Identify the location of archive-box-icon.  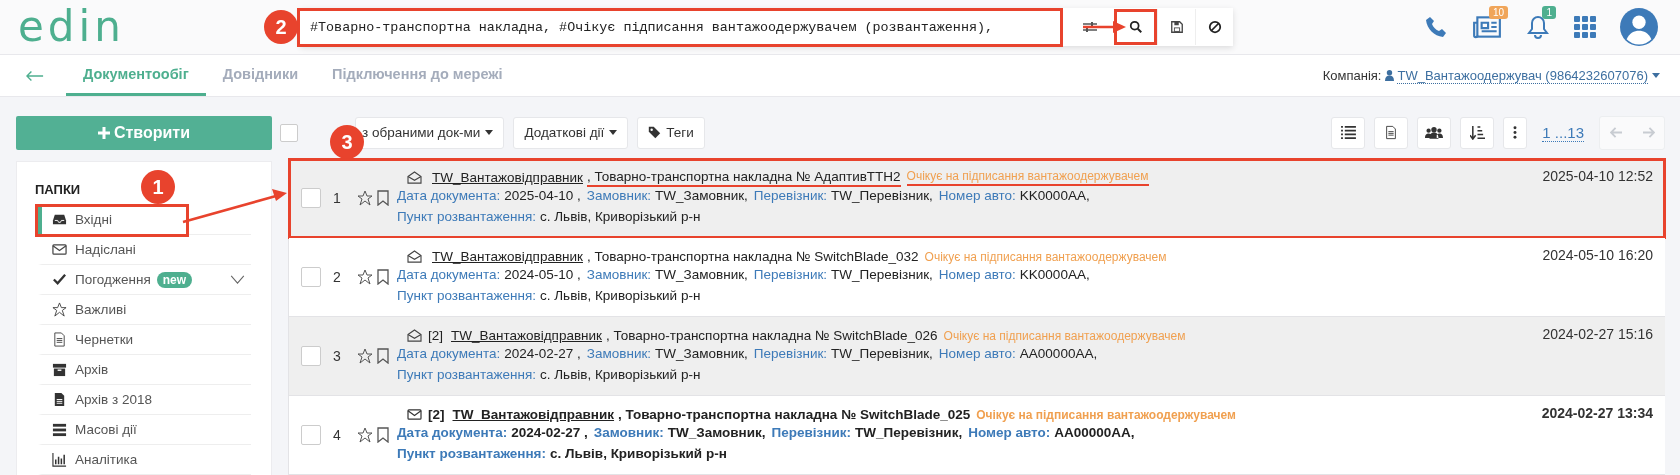
(59, 369).